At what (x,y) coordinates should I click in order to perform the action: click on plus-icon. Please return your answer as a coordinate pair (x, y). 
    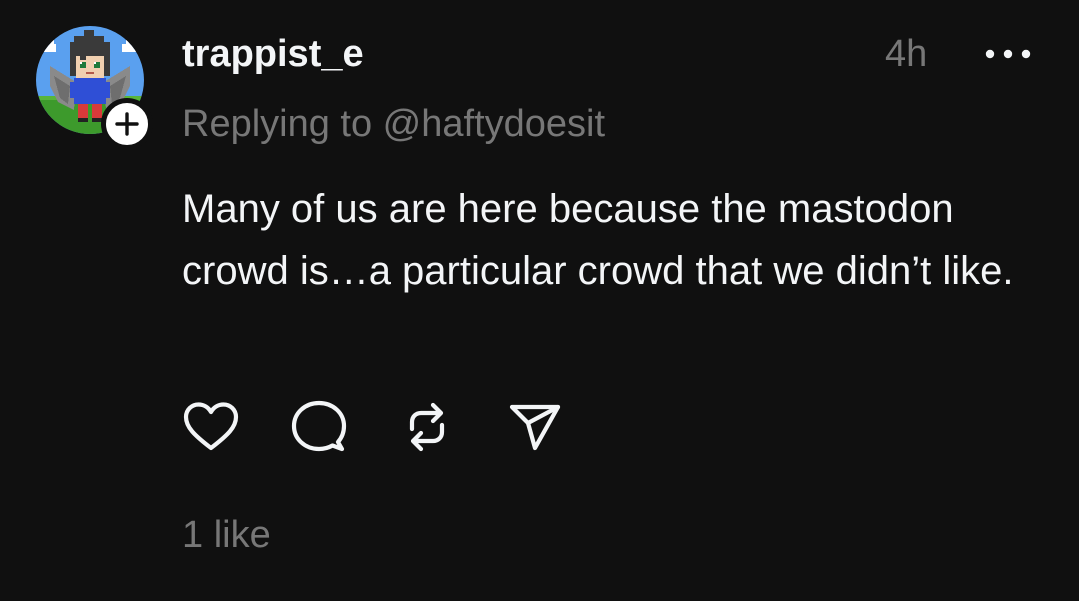
    Looking at the image, I should click on (127, 124).